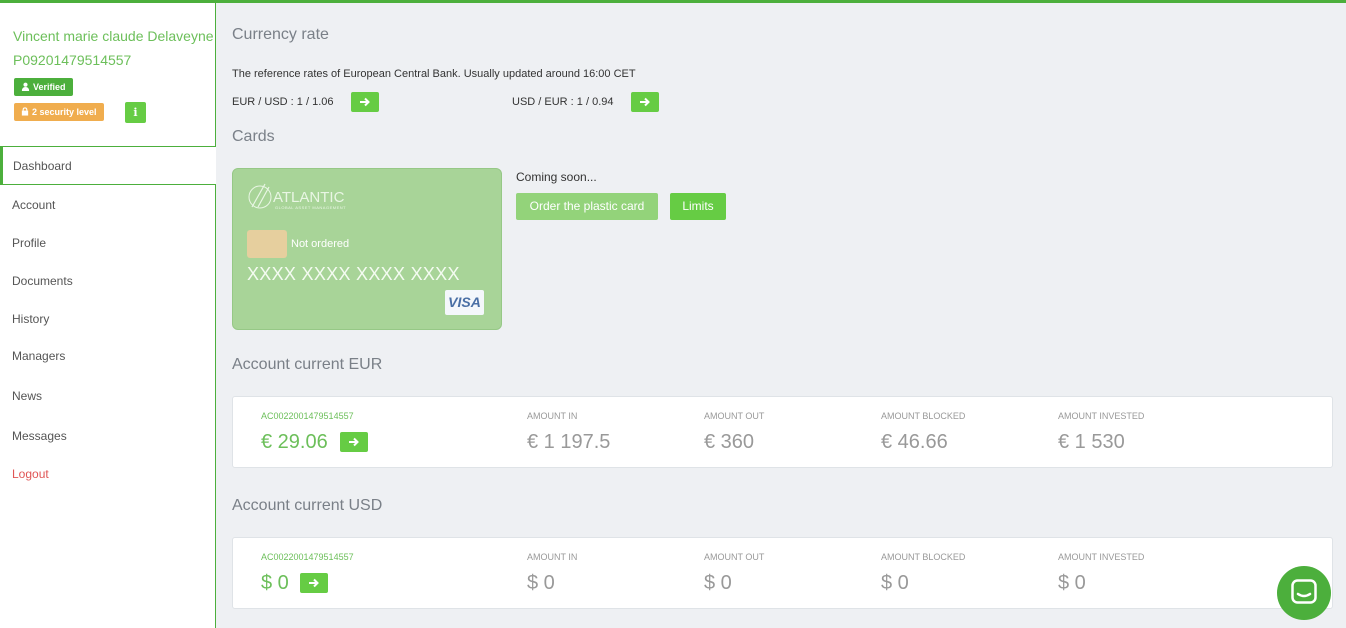 The image size is (1346, 628). Describe the element at coordinates (307, 557) in the screenshot. I see `account-usd-number: AC0022001479514557` at that location.